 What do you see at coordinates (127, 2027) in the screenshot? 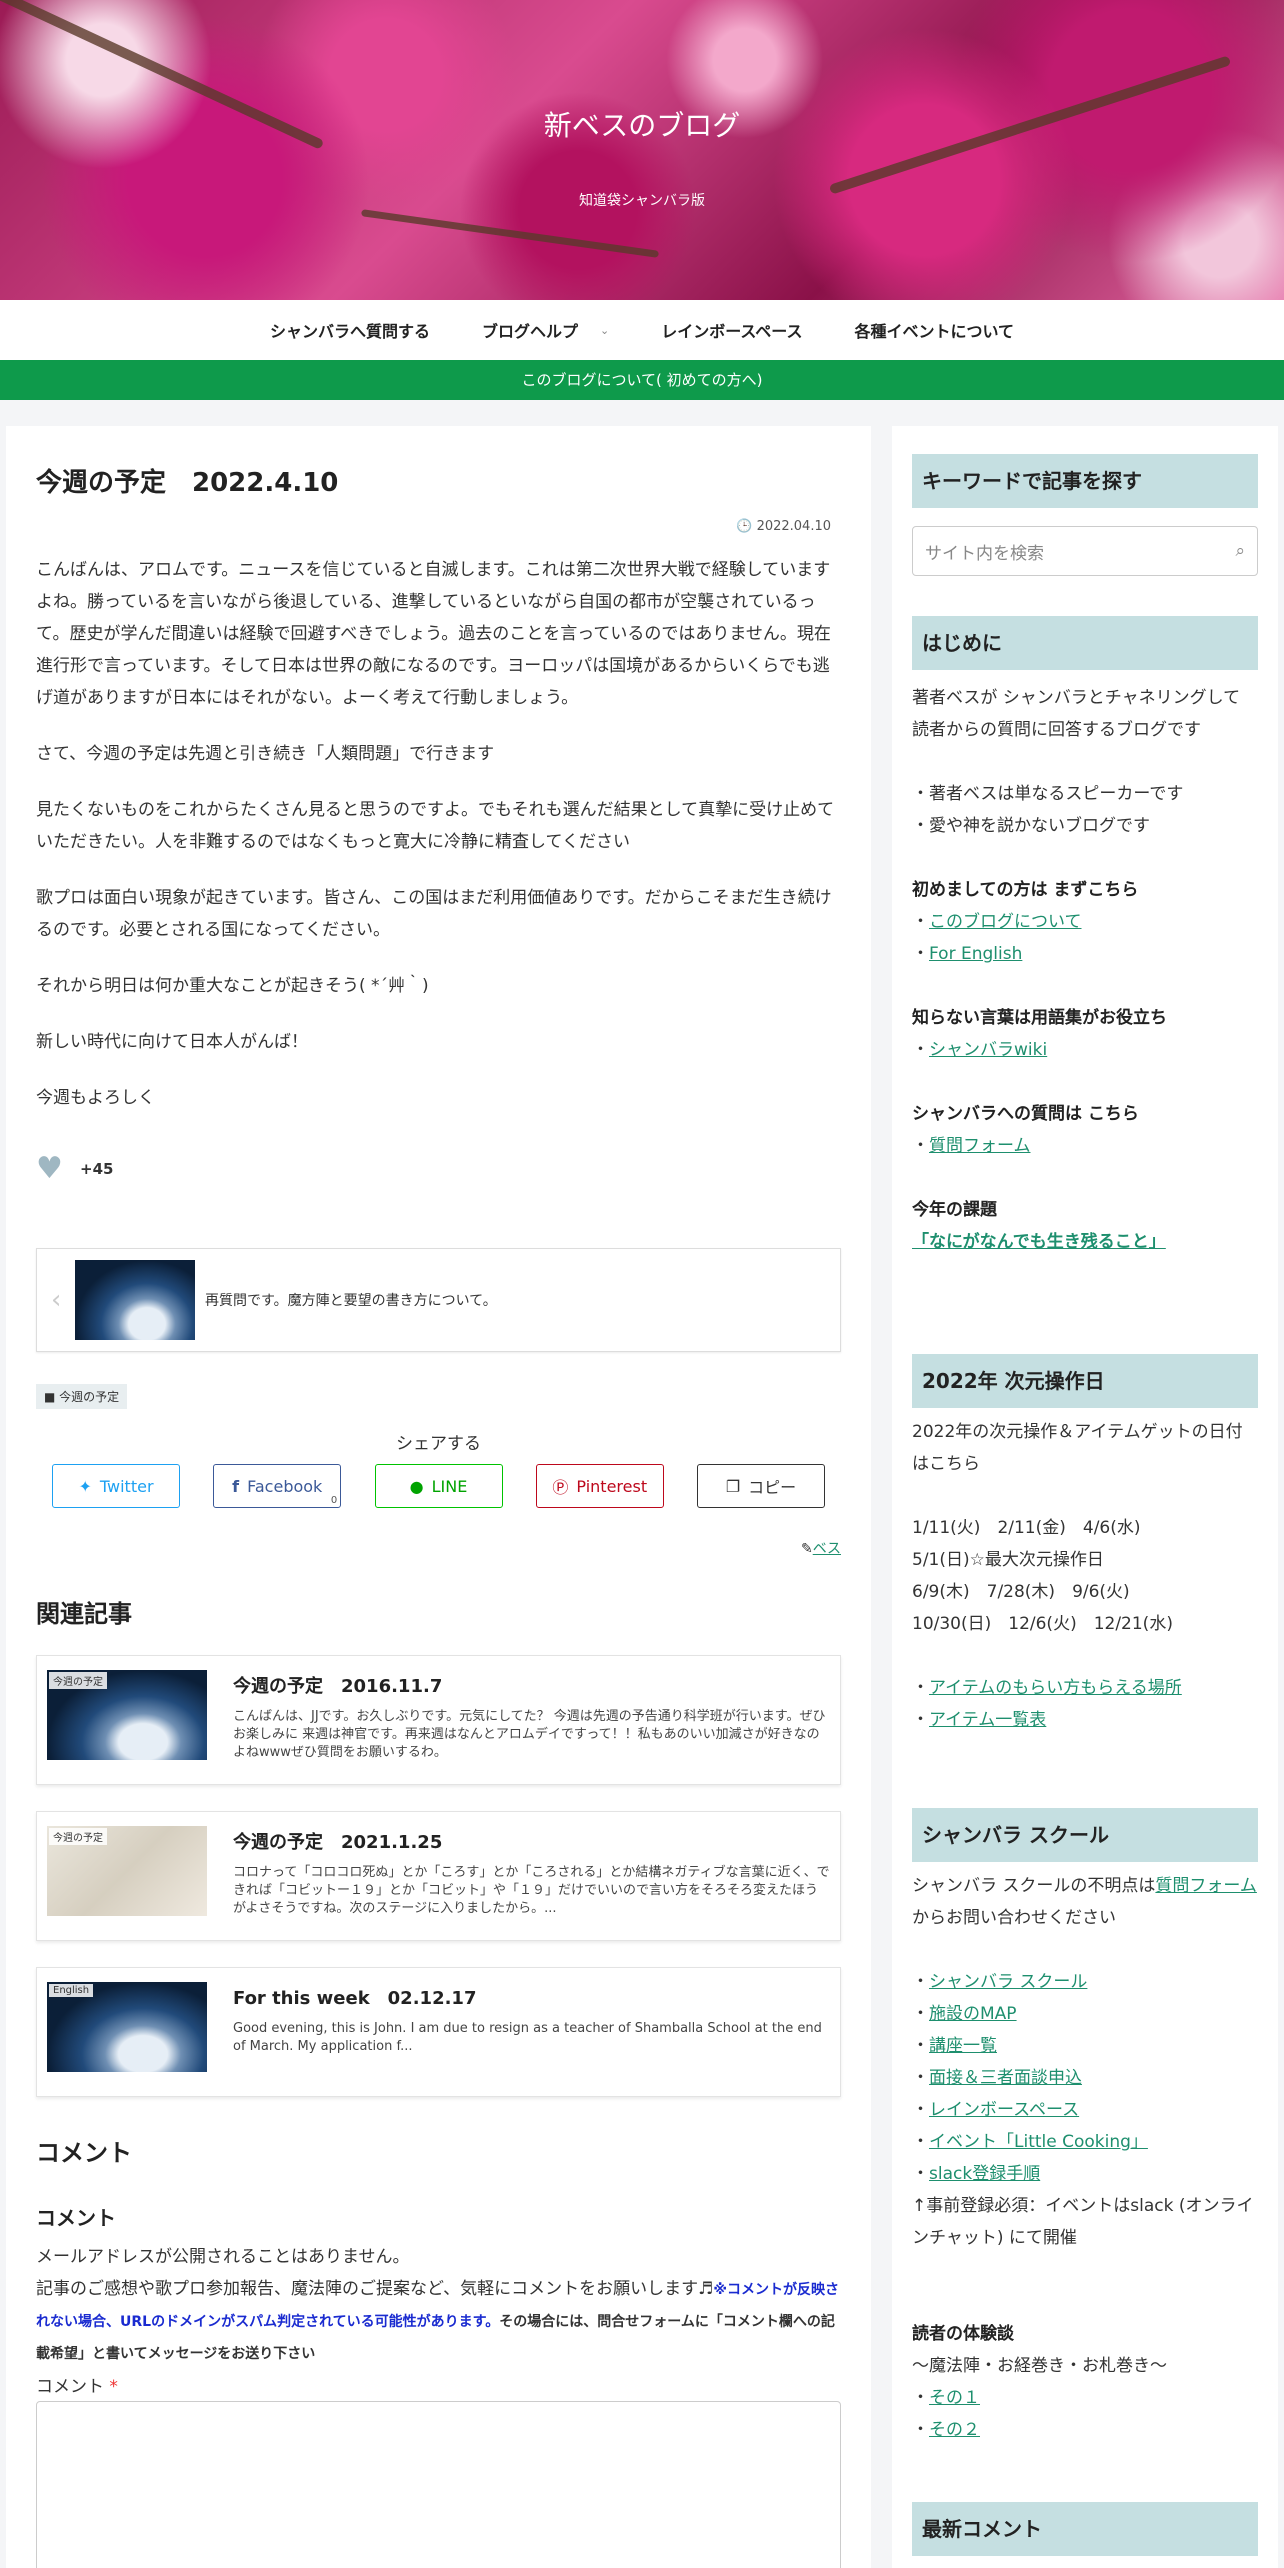
I see `related-thumbnail: English` at bounding box center [127, 2027].